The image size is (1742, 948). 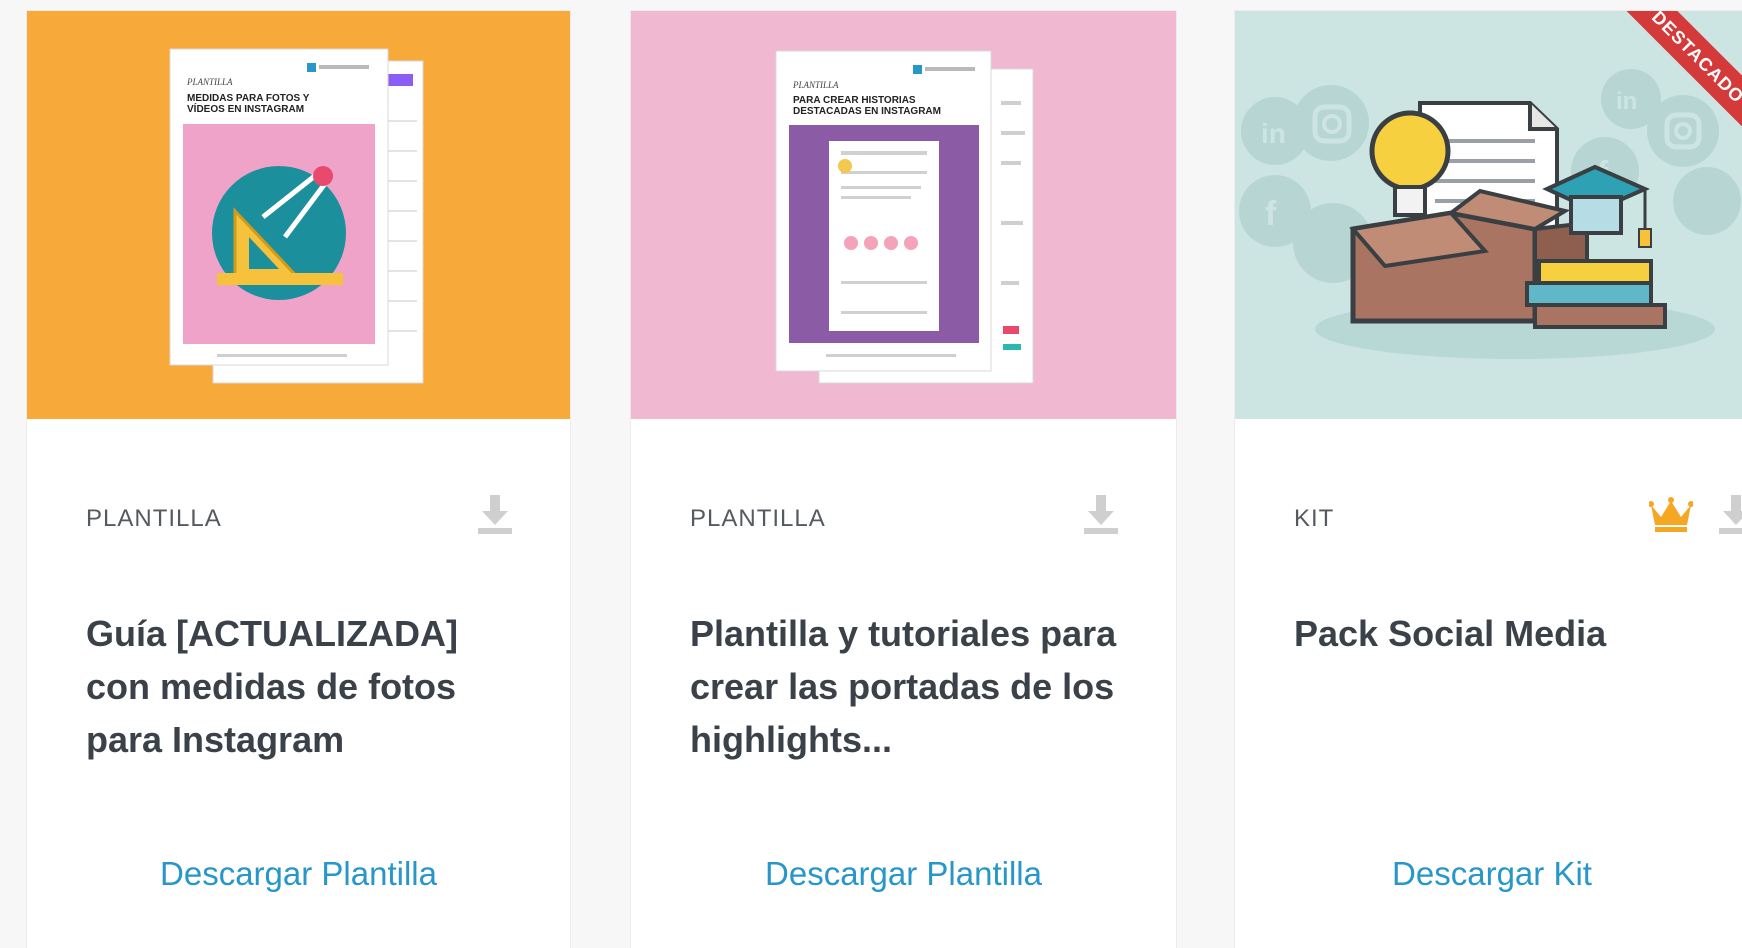 What do you see at coordinates (854, 100) in the screenshot?
I see `svg-text: PARA CREAR HISTORIAS` at bounding box center [854, 100].